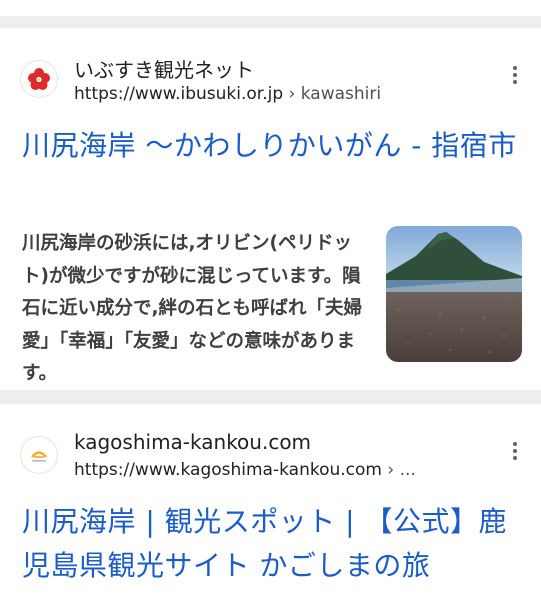  What do you see at coordinates (179, 94) in the screenshot?
I see `url-domain: https://www.ibusuki.or.jp` at bounding box center [179, 94].